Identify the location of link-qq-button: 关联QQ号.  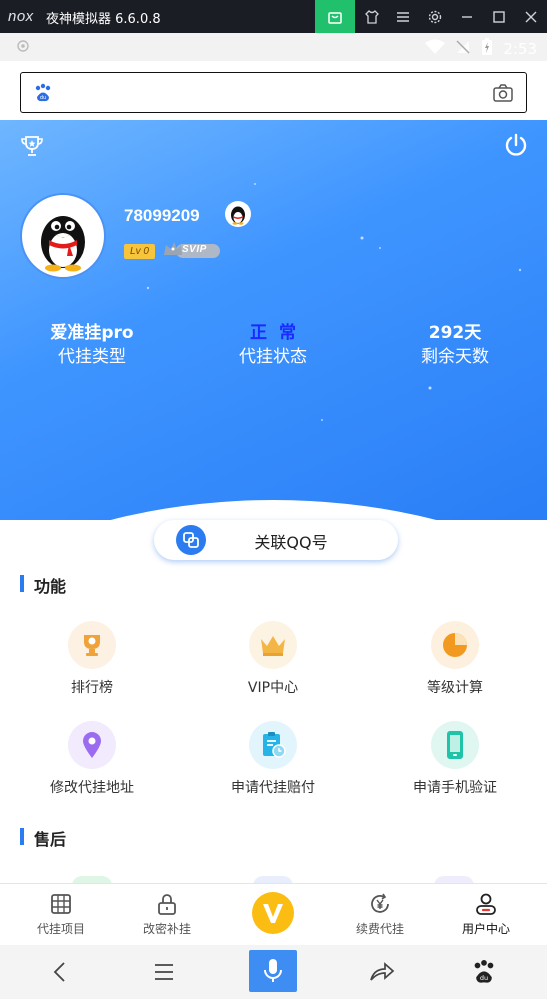
(276, 540).